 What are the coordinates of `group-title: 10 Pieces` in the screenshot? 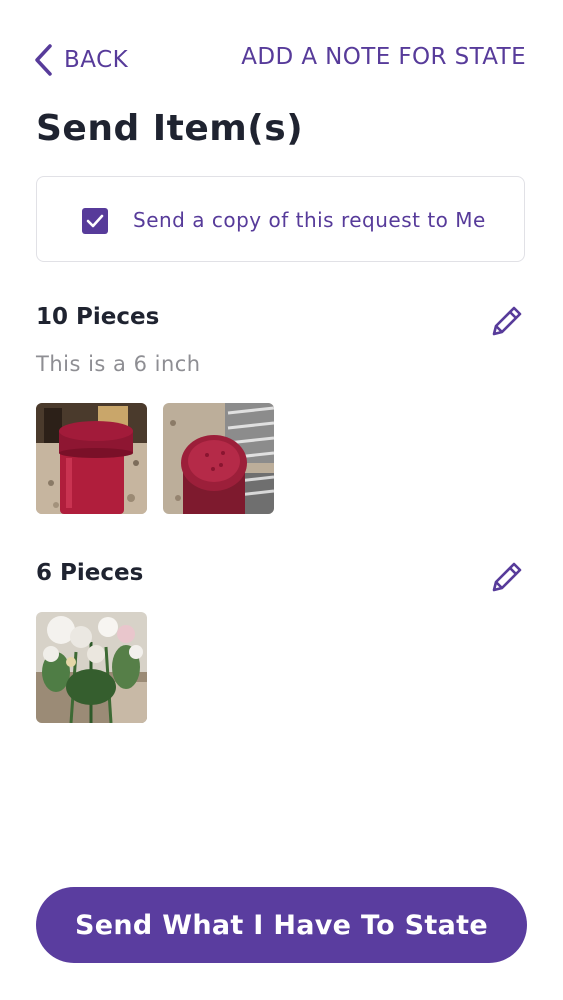 It's located at (98, 317).